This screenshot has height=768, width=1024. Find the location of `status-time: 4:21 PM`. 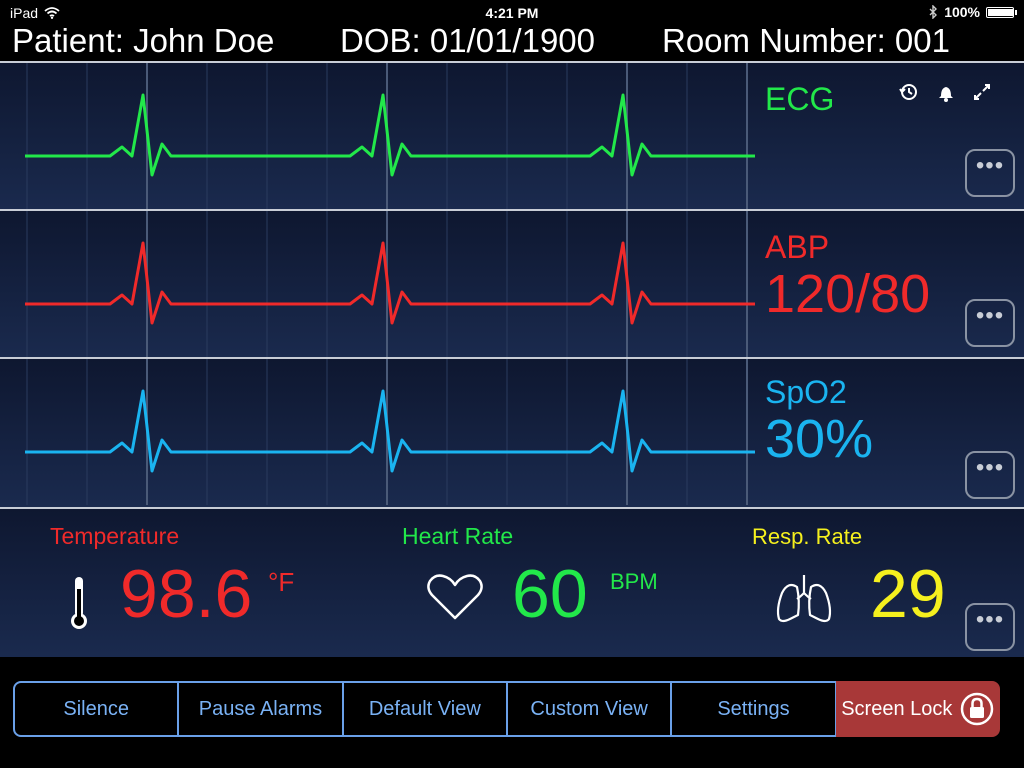

status-time: 4:21 PM is located at coordinates (512, 13).